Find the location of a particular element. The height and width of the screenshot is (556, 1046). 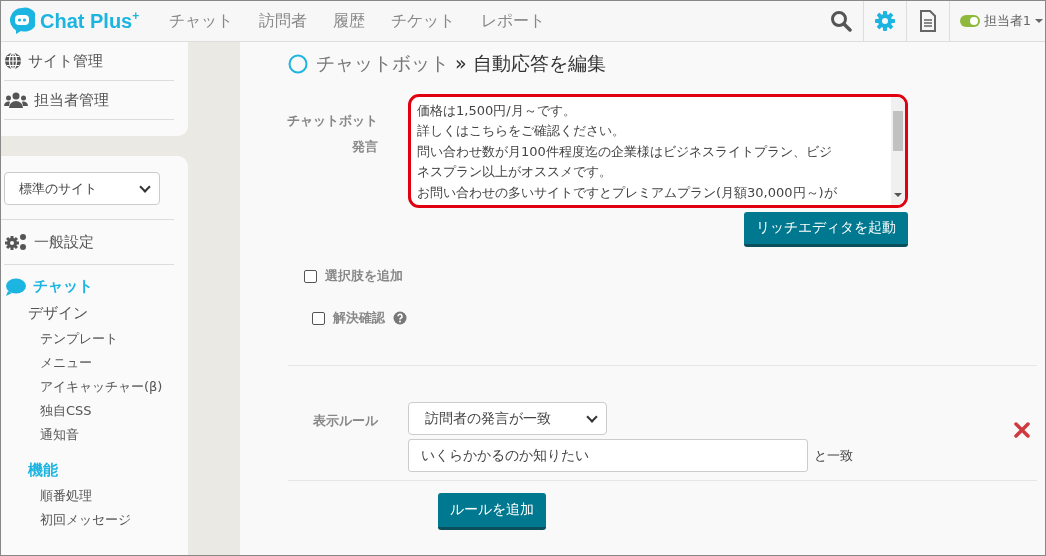

search-icon is located at coordinates (841, 21).